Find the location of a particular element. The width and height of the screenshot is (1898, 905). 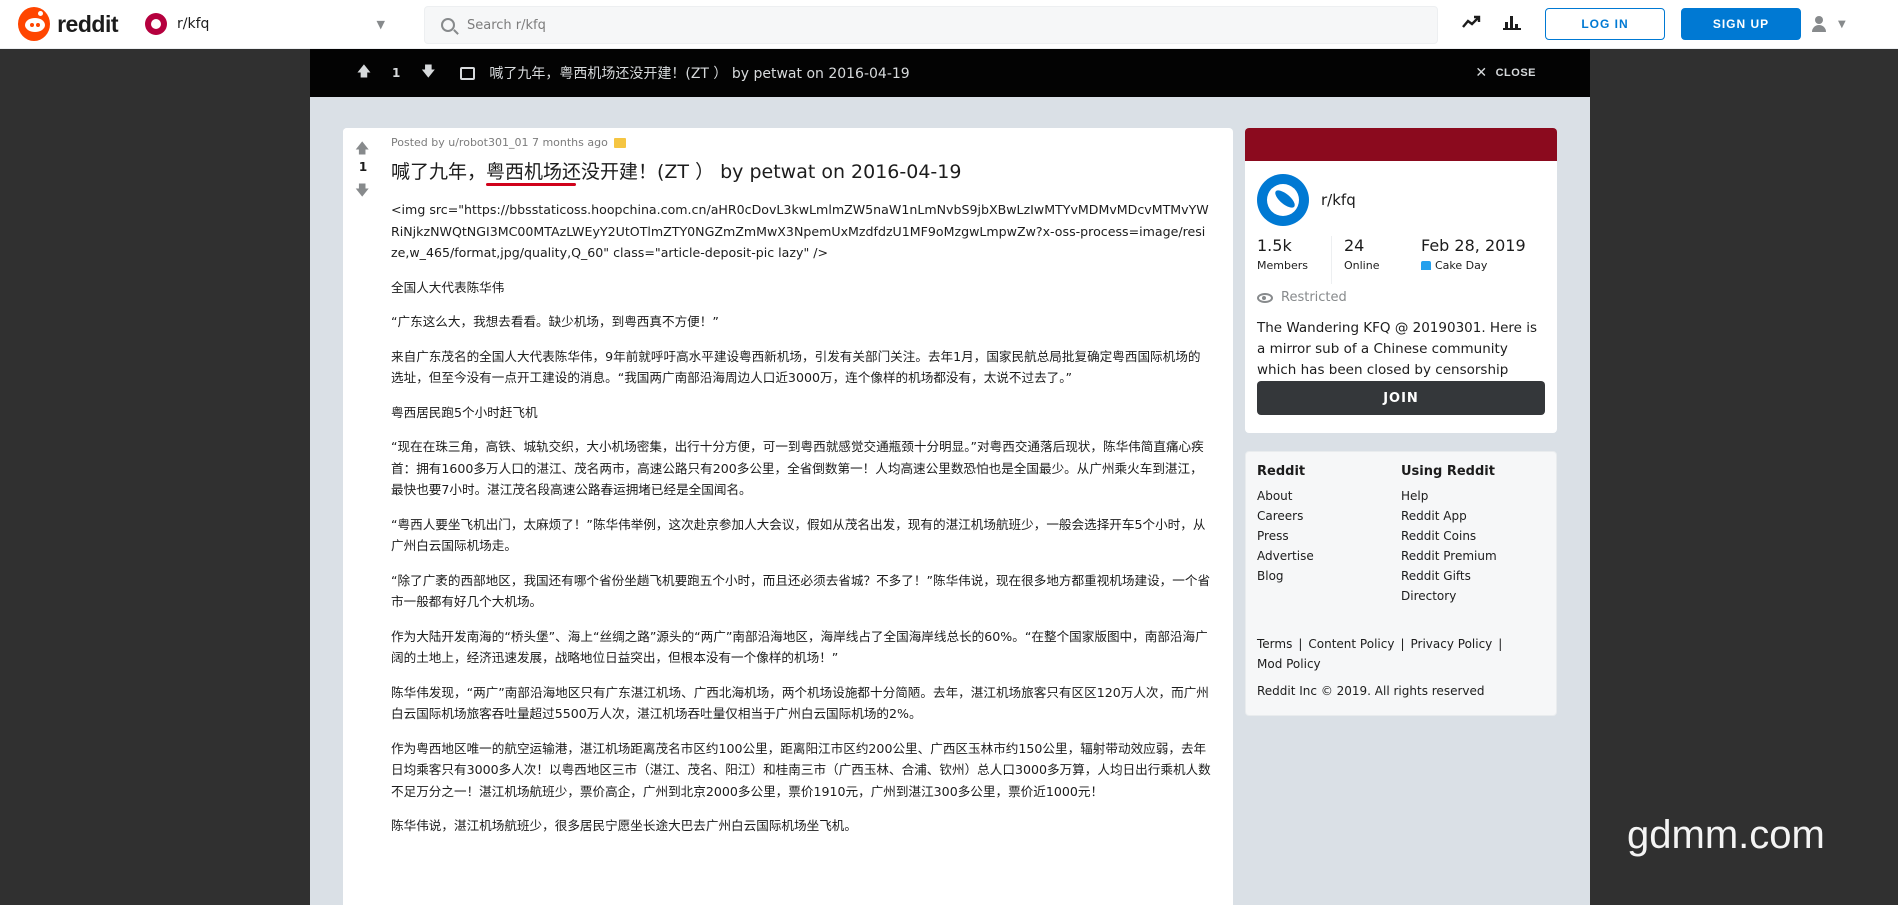

user-icon is located at coordinates (1819, 24).